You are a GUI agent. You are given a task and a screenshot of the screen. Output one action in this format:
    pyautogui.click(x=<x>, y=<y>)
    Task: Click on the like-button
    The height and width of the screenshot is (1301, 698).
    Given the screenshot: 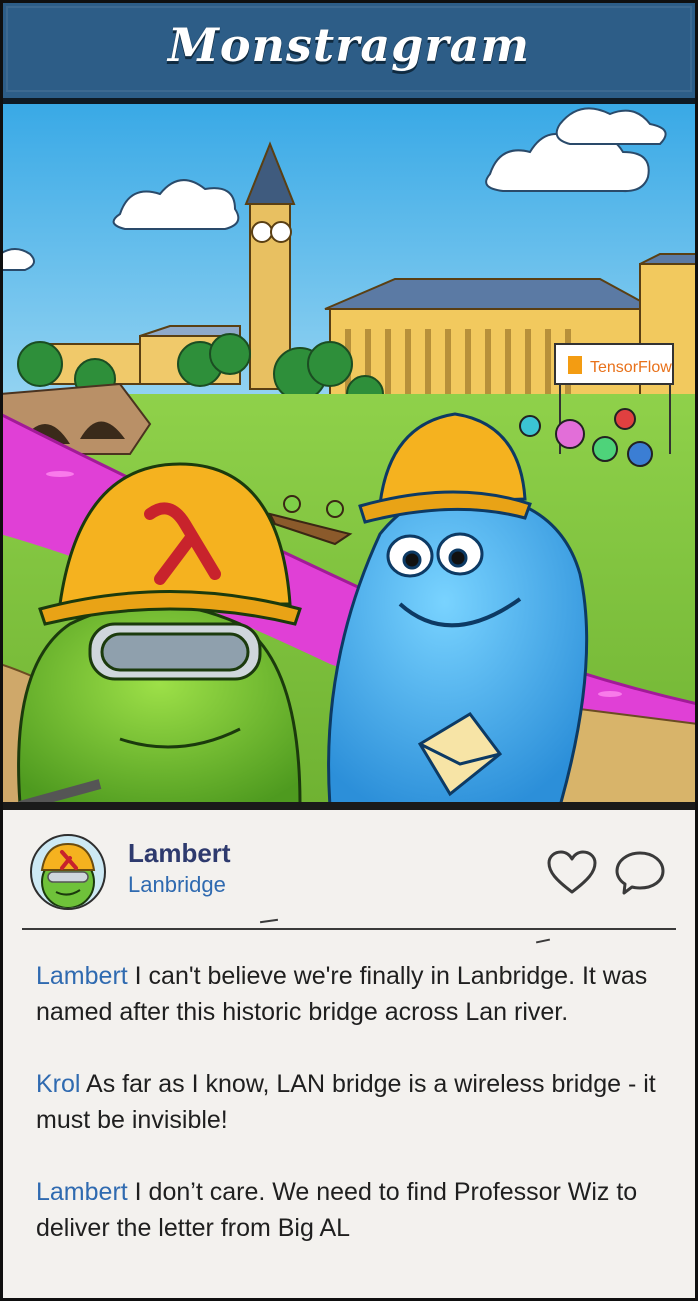 What is the action you would take?
    pyautogui.click(x=572, y=873)
    